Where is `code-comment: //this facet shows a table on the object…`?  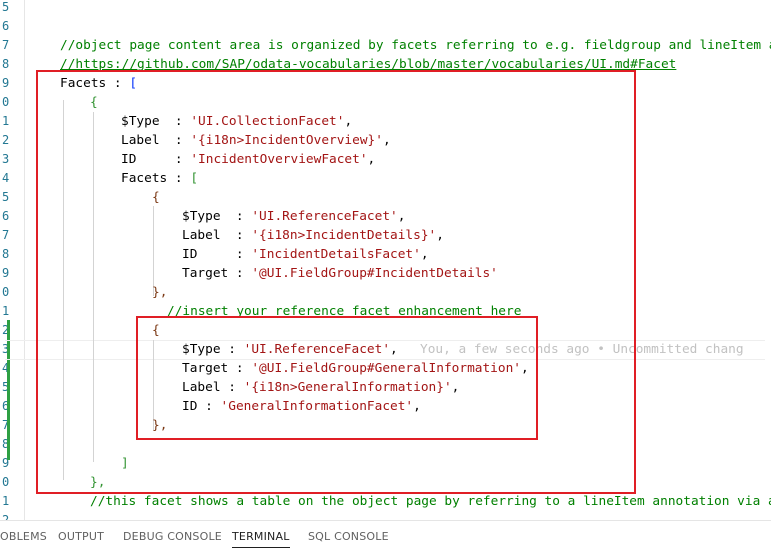 code-comment: //this facet shows a table on the object… is located at coordinates (430, 501).